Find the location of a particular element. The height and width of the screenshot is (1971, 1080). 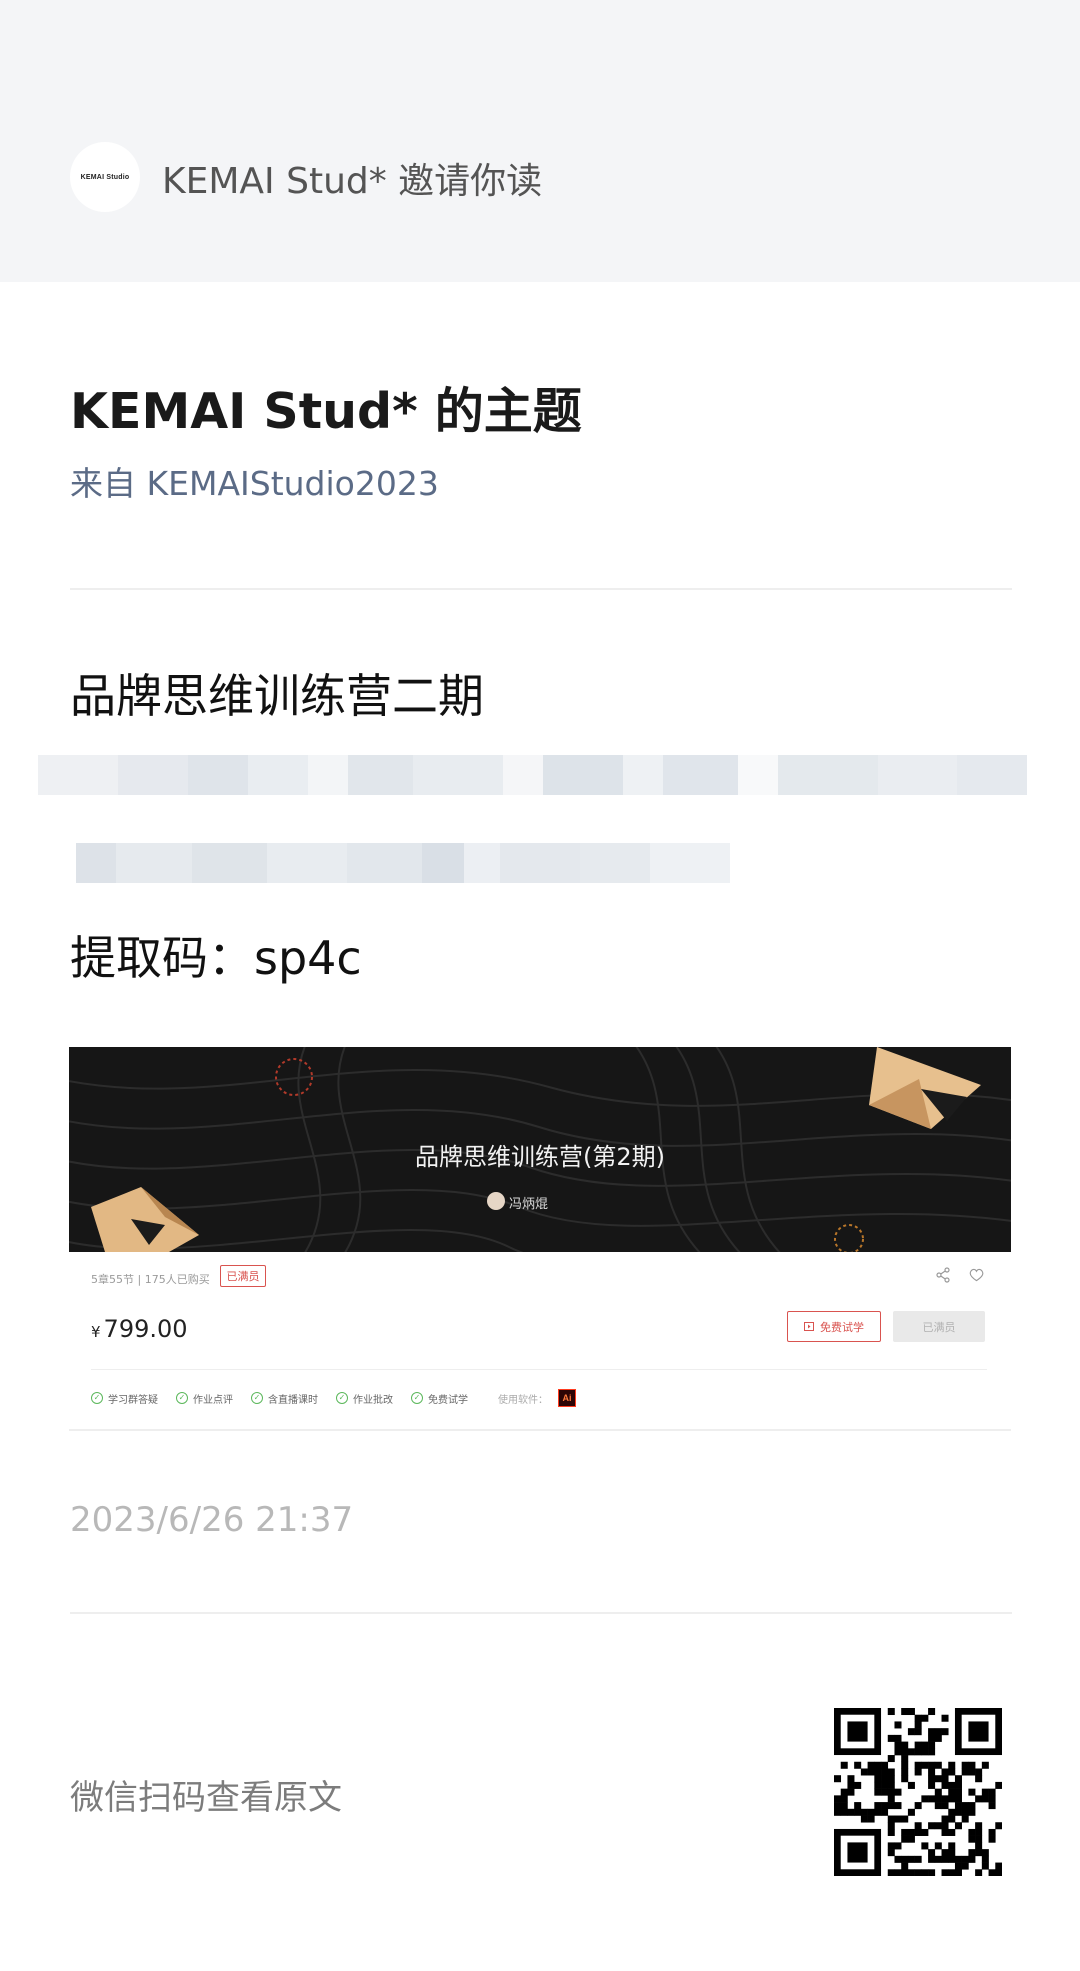

avatar-logo-text: KEMAI Studio is located at coordinates (105, 177).